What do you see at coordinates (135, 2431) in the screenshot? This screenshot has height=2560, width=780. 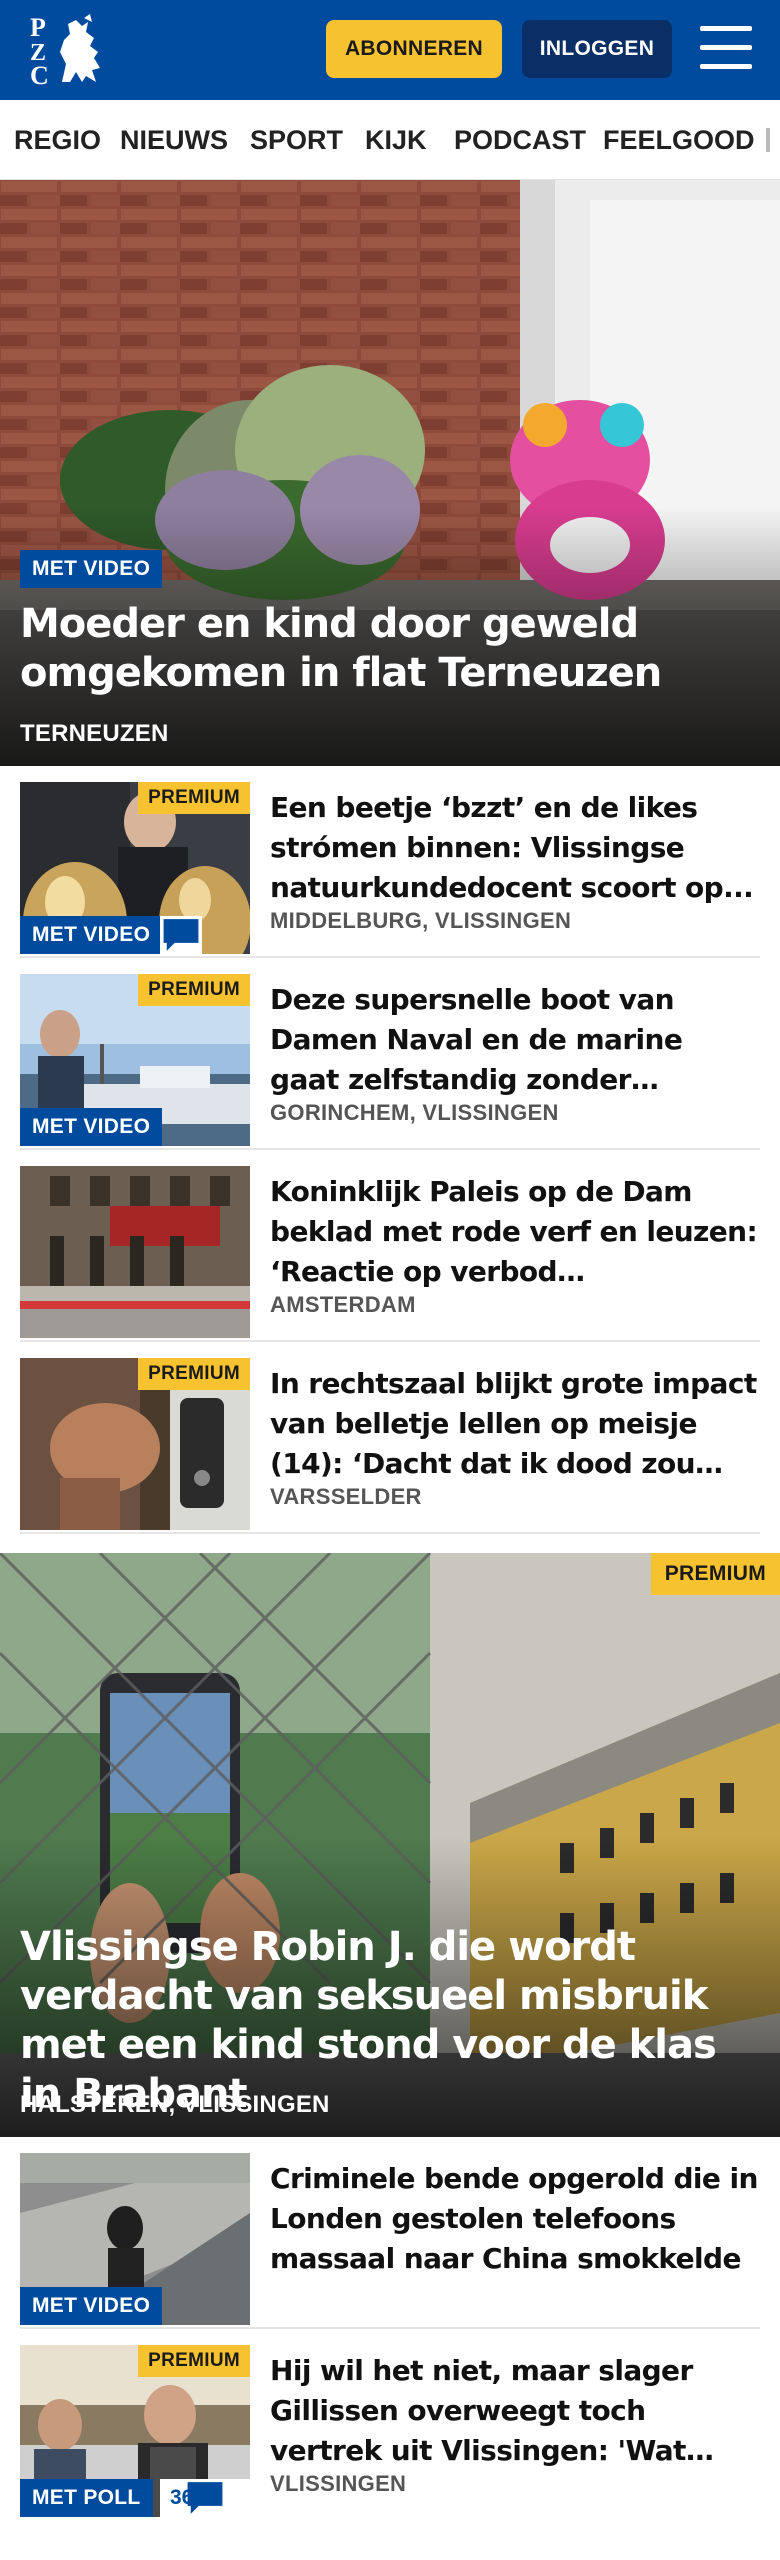 I see `article-thumbnail: PREMIUM MET POLL 36` at bounding box center [135, 2431].